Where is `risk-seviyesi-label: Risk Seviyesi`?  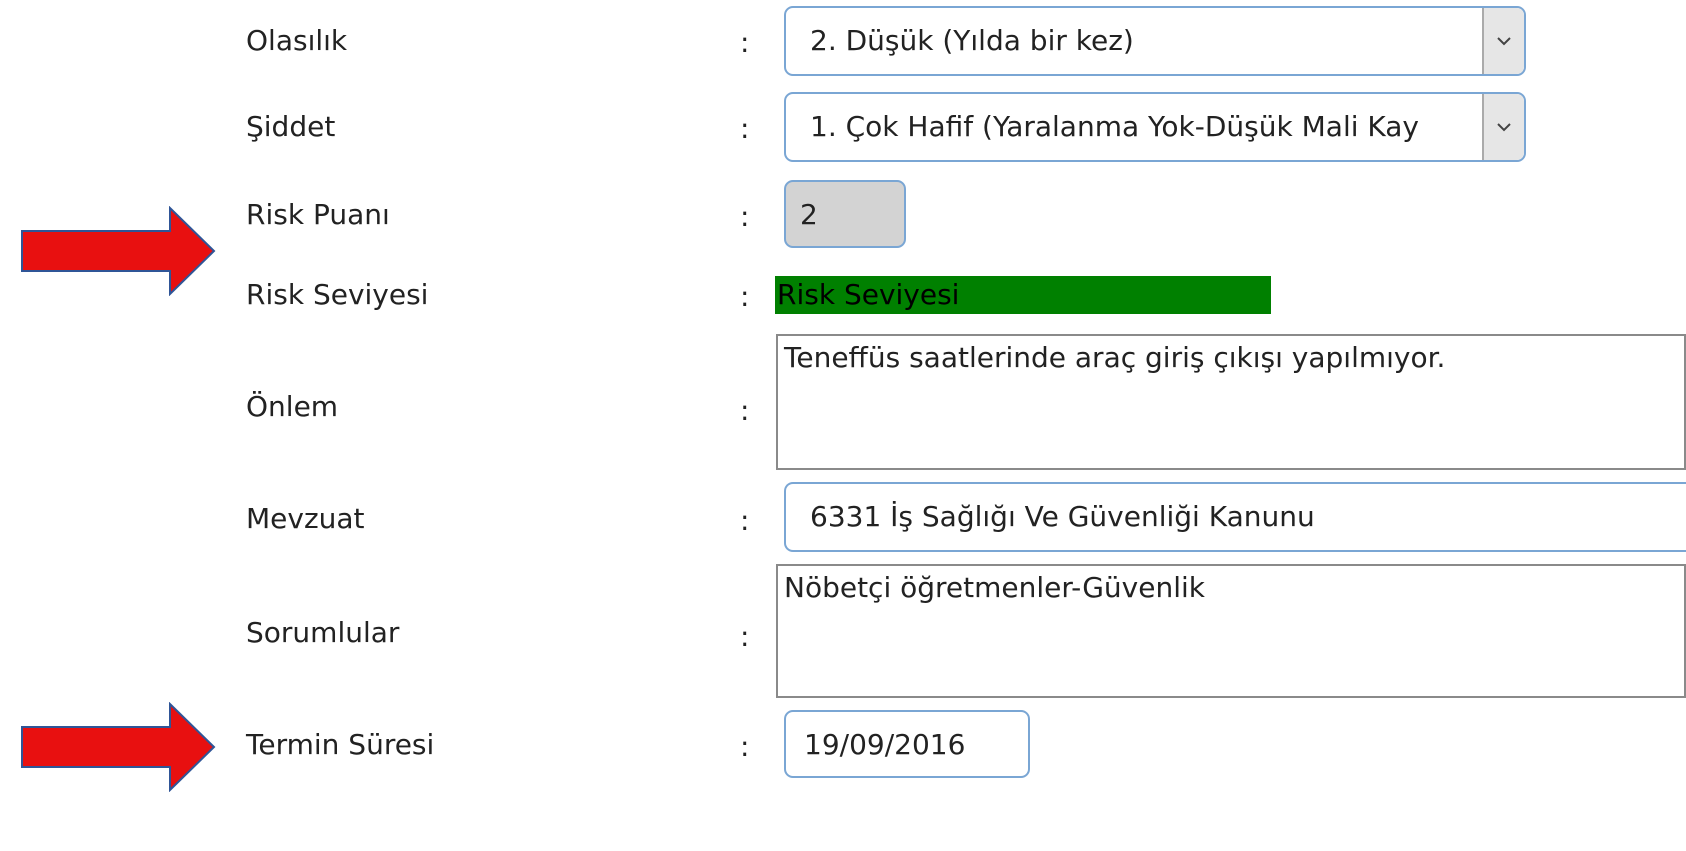 risk-seviyesi-label: Risk Seviyesi is located at coordinates (337, 294).